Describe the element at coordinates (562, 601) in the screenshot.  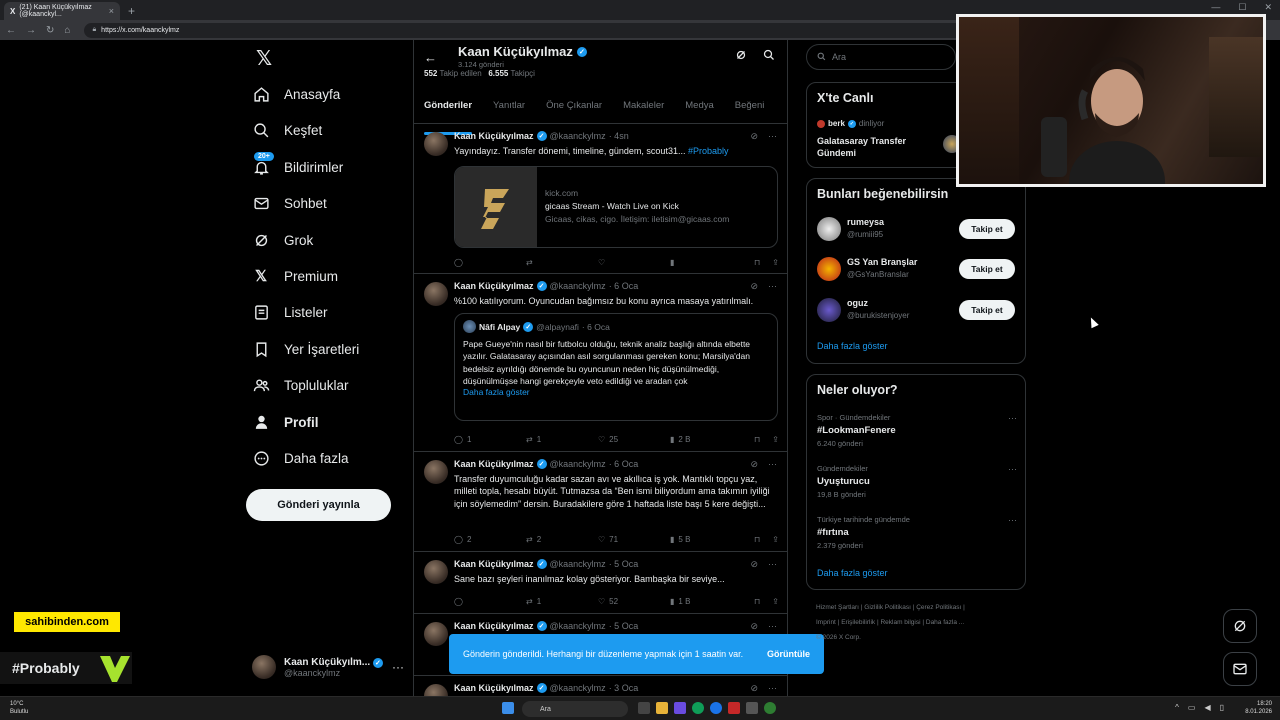
I see `repost-button: ⇄ 1` at that location.